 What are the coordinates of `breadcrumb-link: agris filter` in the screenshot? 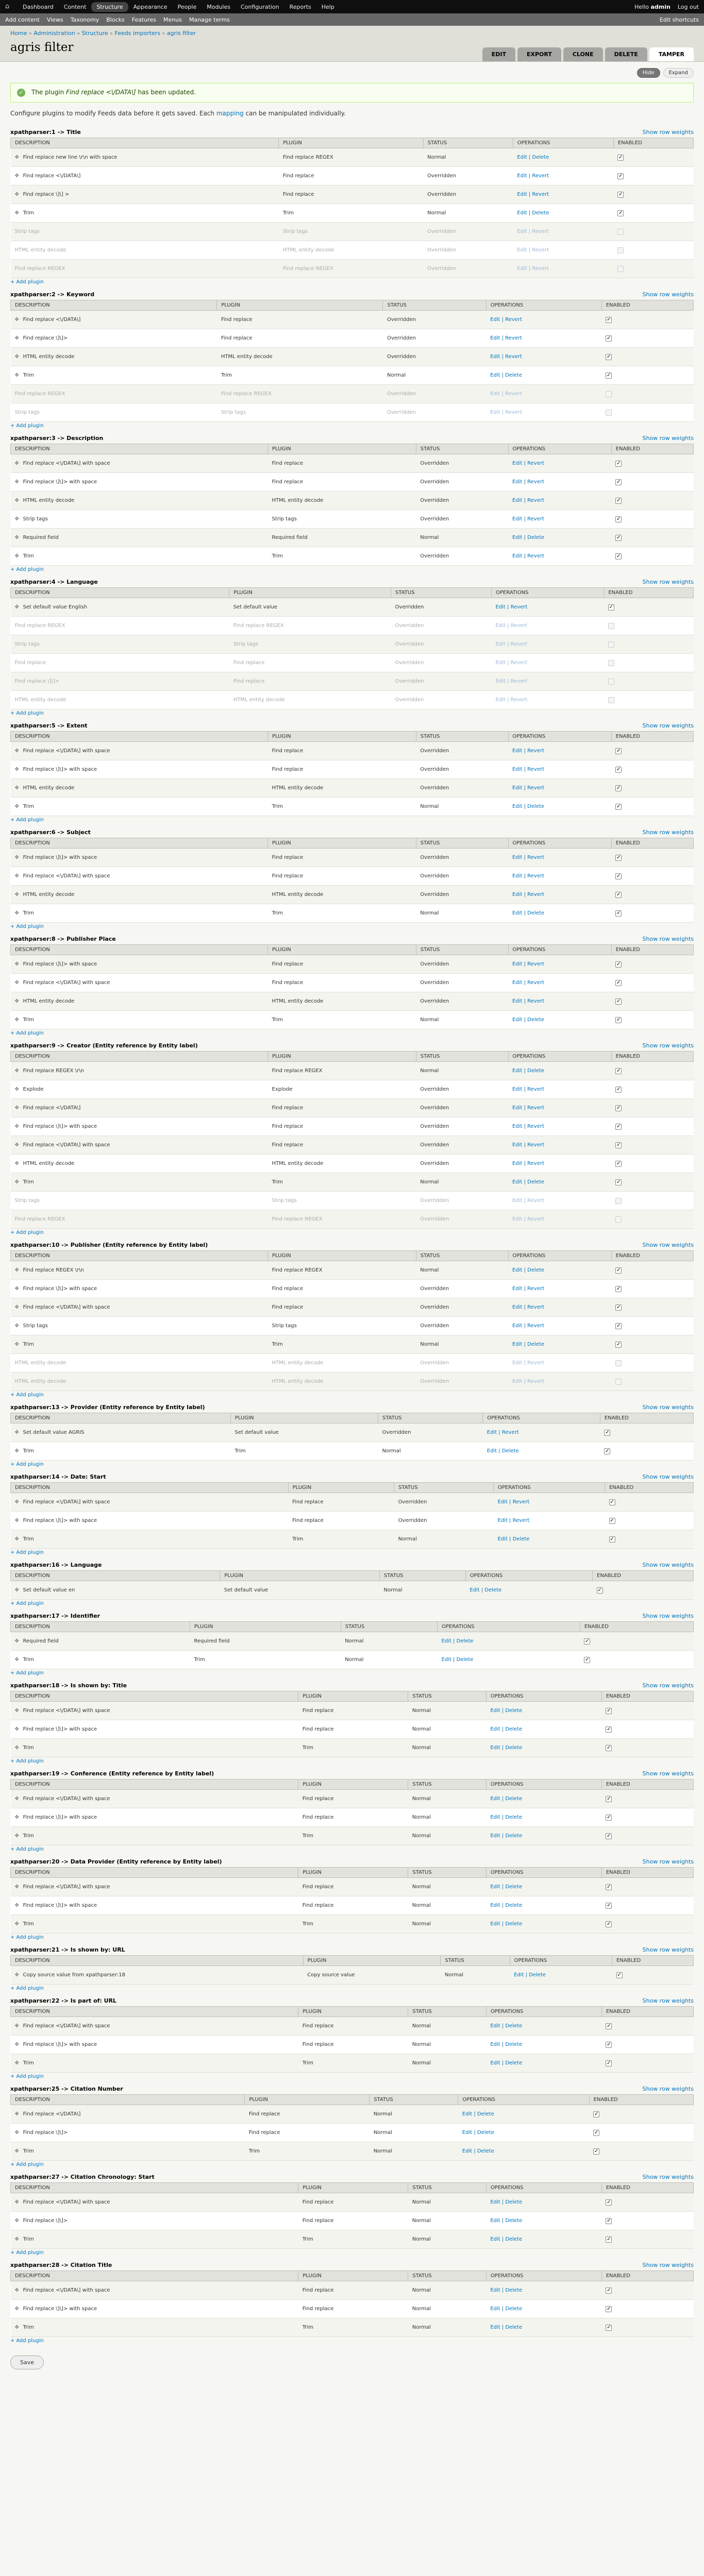 It's located at (181, 33).